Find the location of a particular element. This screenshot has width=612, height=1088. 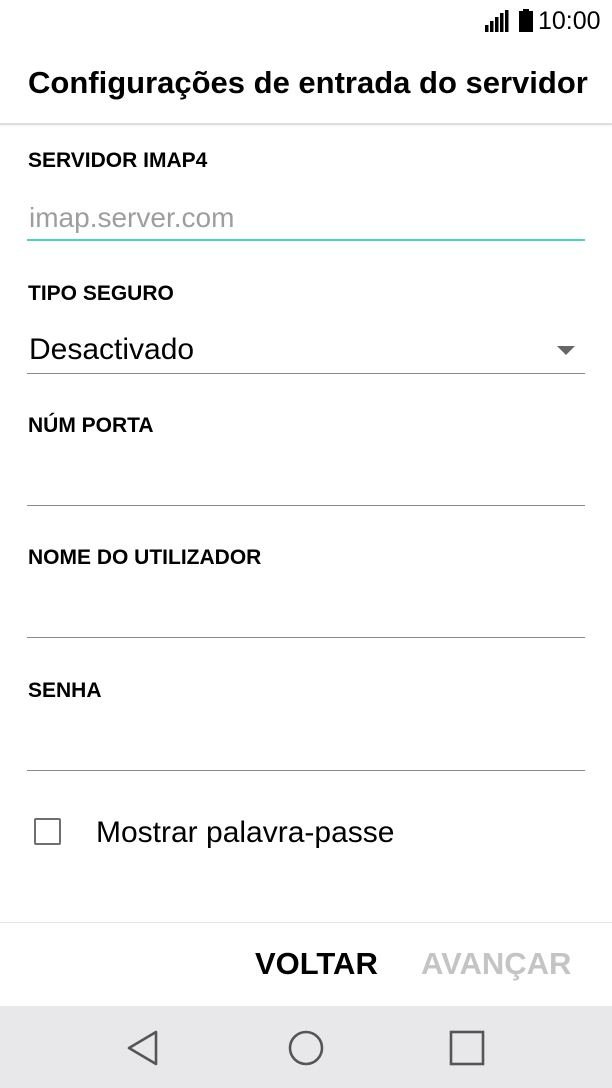

imap-server-label: SERVIDOR IMAP4 is located at coordinates (118, 160).